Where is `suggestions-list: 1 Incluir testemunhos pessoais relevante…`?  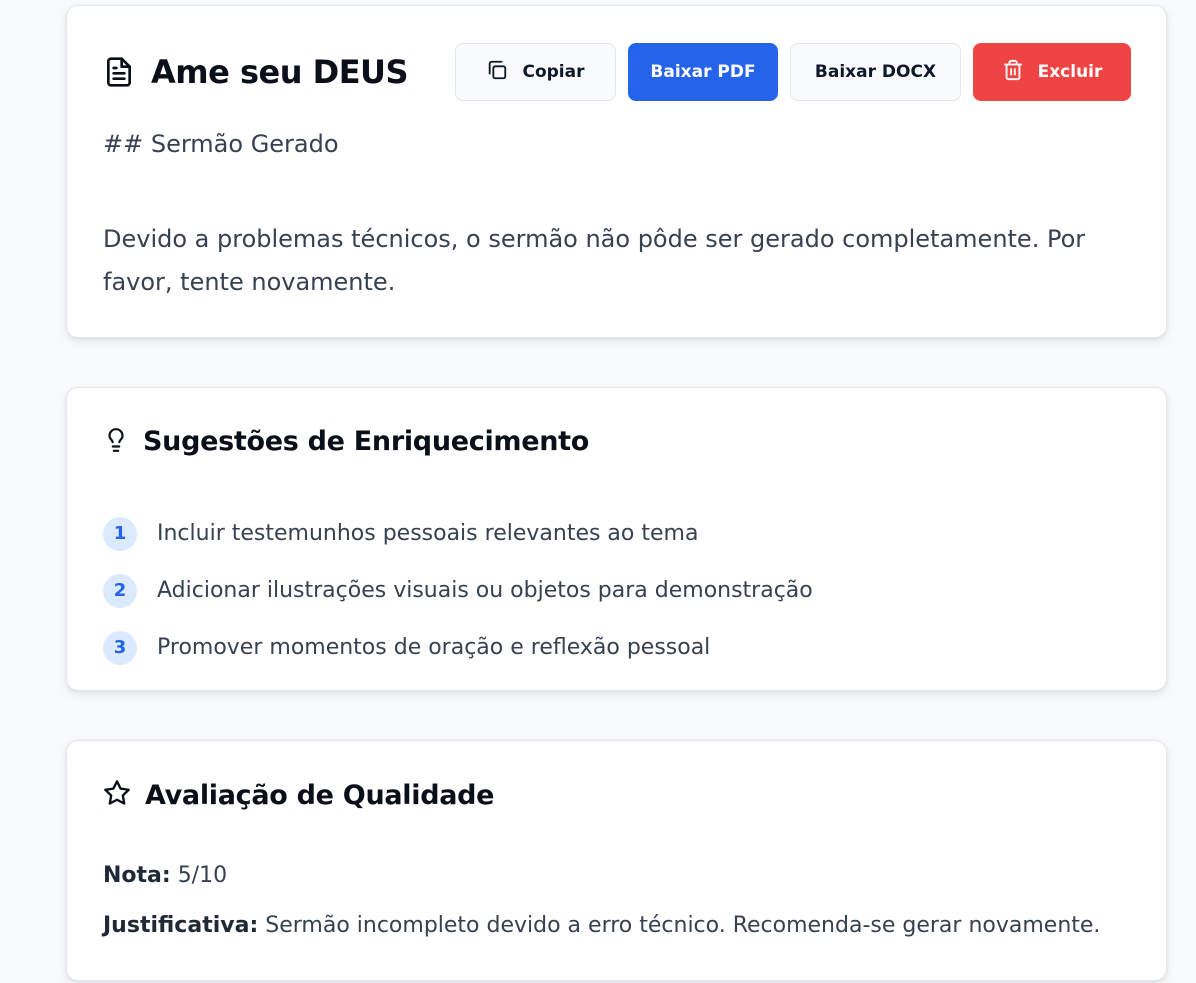
suggestions-list: 1 Incluir testemunhos pessoais relevante… is located at coordinates (458, 590).